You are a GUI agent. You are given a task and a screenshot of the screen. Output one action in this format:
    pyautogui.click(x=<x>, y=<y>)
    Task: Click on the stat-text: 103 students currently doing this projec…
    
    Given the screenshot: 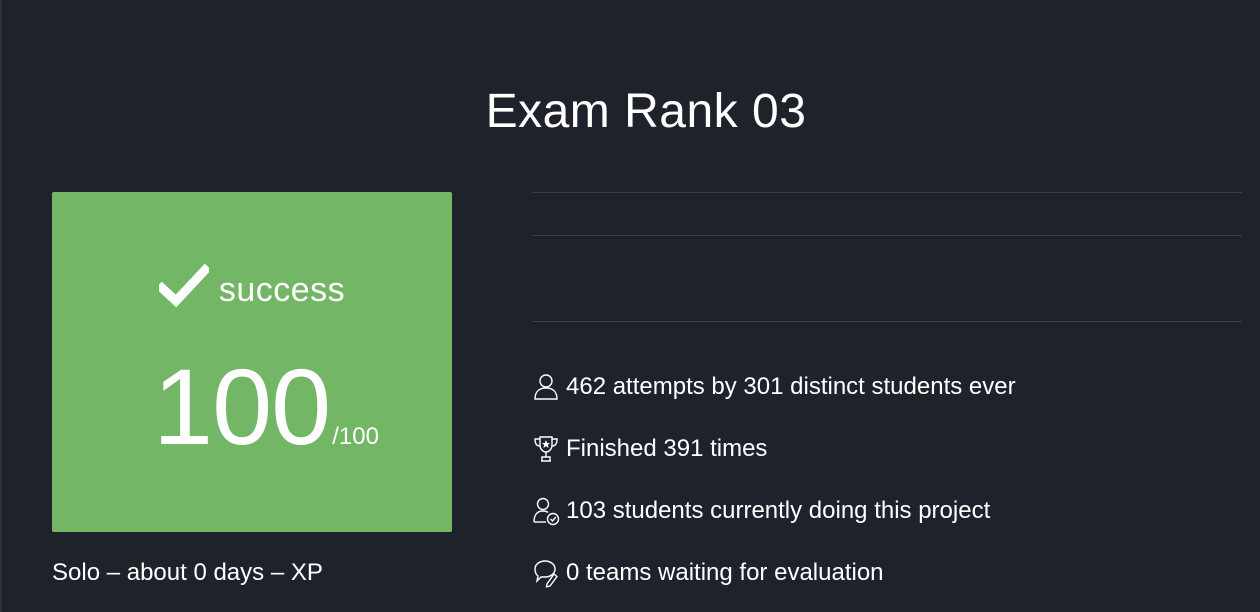 What is the action you would take?
    pyautogui.click(x=778, y=510)
    